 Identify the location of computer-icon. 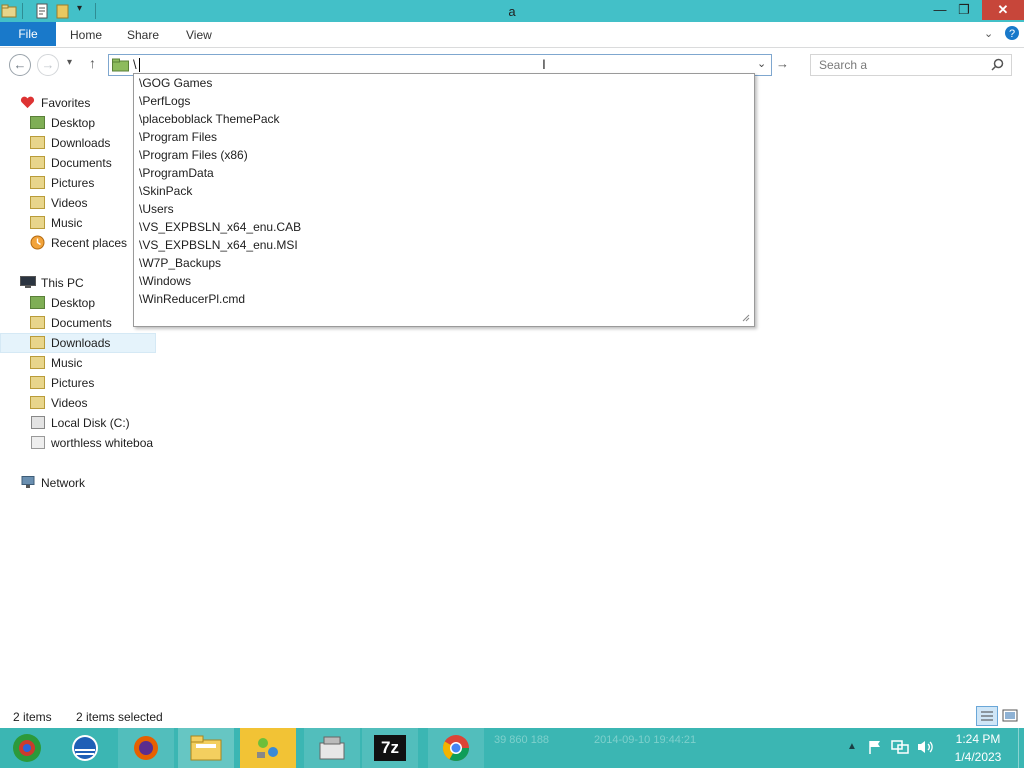
(28, 282).